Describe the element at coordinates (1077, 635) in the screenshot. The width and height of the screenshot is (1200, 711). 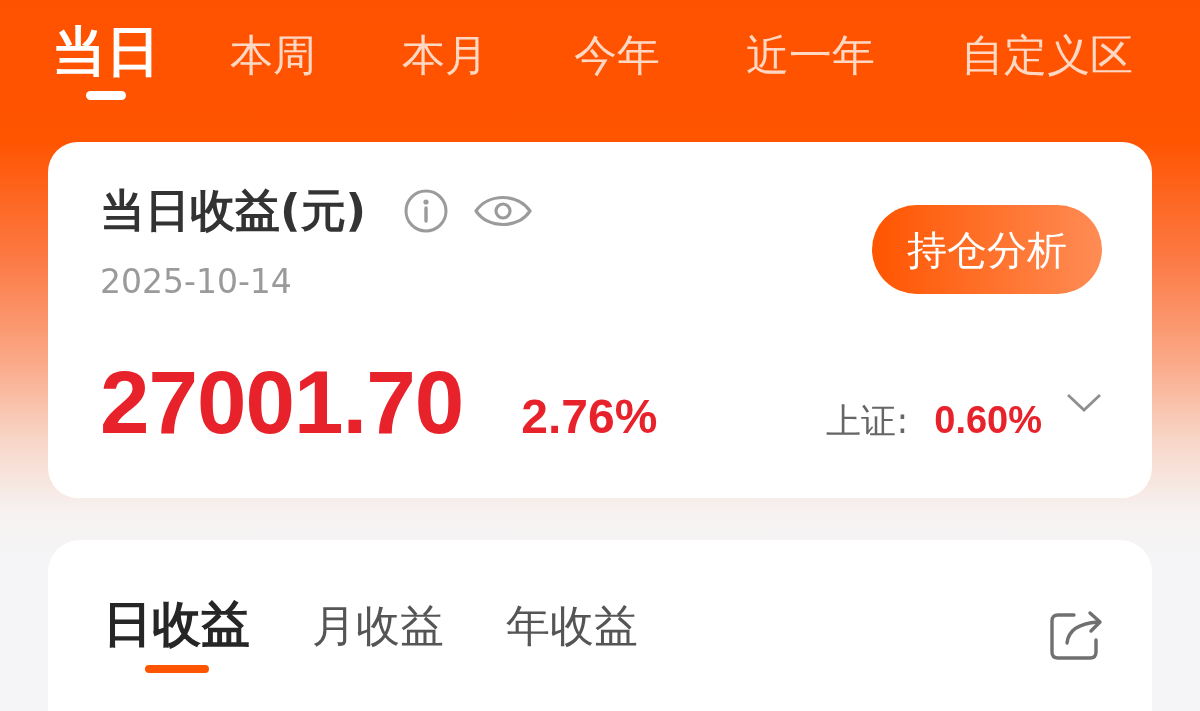
I see `share-icon` at that location.